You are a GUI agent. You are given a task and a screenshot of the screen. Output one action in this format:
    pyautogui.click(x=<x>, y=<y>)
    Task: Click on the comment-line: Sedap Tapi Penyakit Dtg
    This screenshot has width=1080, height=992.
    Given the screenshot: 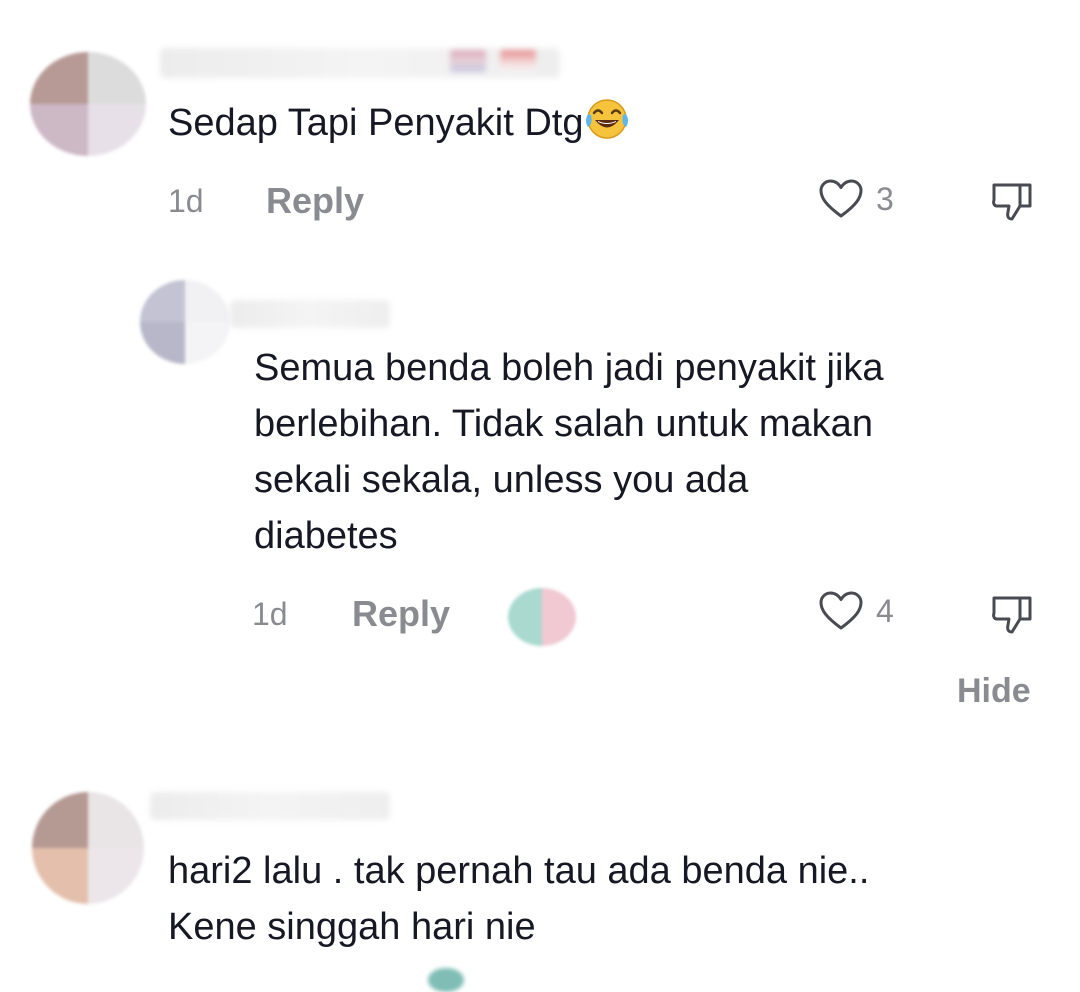 What is the action you would take?
    pyautogui.click(x=376, y=123)
    